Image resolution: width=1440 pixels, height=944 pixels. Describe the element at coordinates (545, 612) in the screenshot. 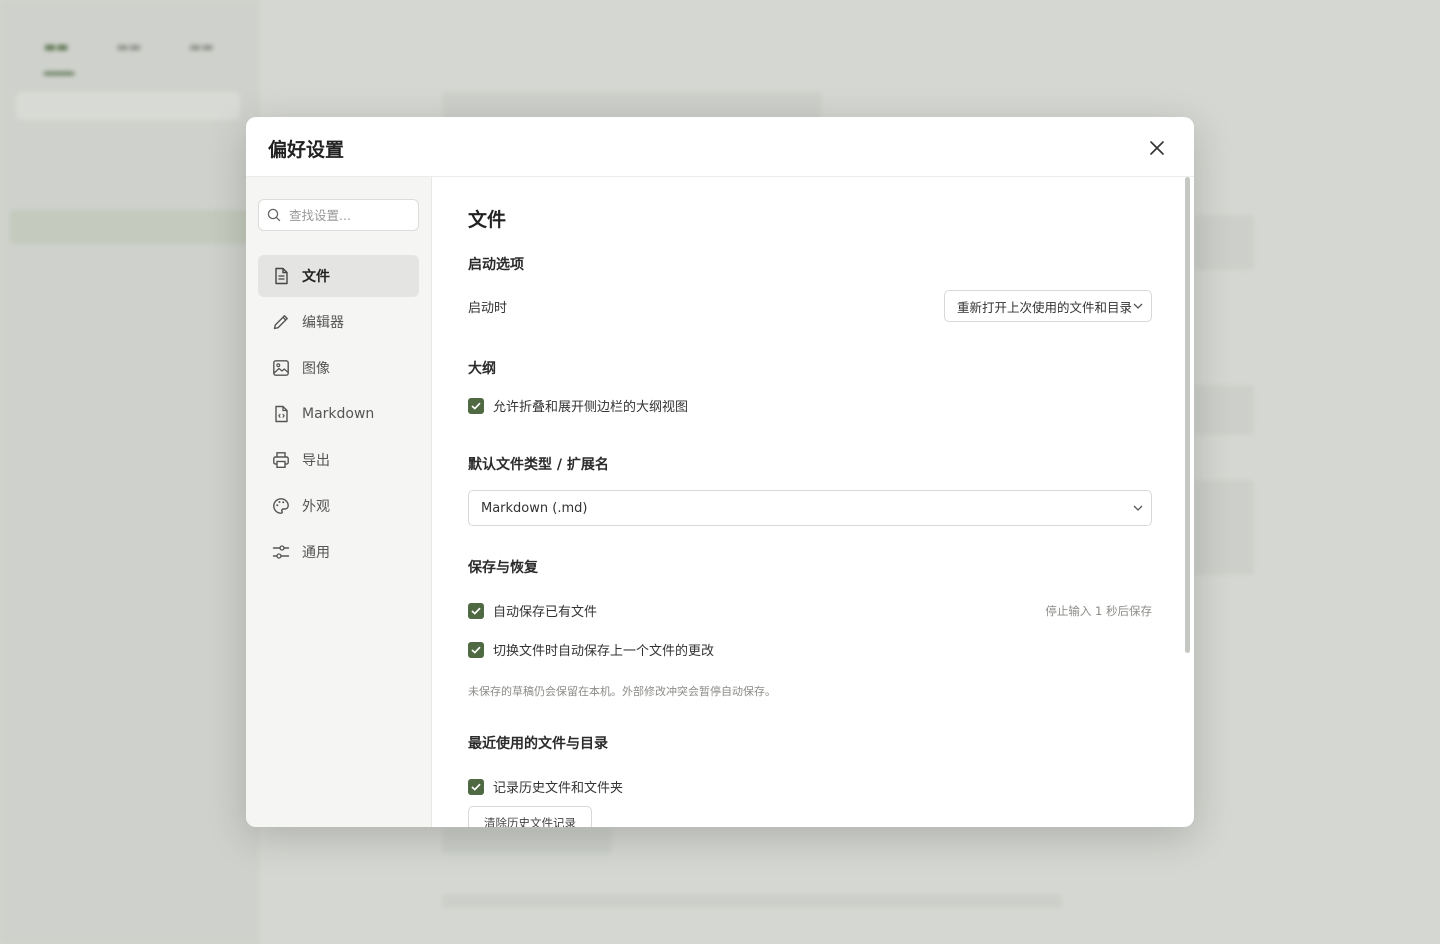

I see `autosave-checkbox-label: 自动保存已有文件` at that location.